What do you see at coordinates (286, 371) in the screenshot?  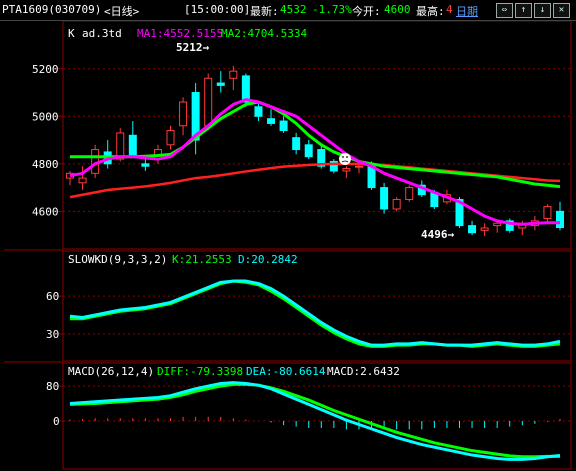 I see `macd-dea-label: DEA:-80.6614` at bounding box center [286, 371].